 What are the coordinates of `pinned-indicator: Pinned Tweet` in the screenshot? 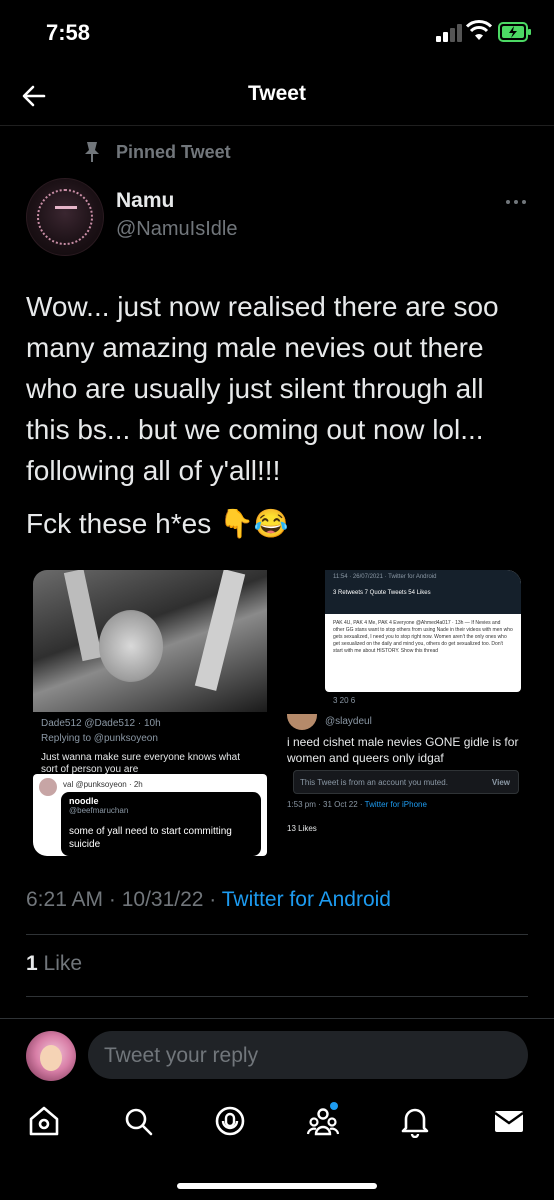 It's located at (156, 152).